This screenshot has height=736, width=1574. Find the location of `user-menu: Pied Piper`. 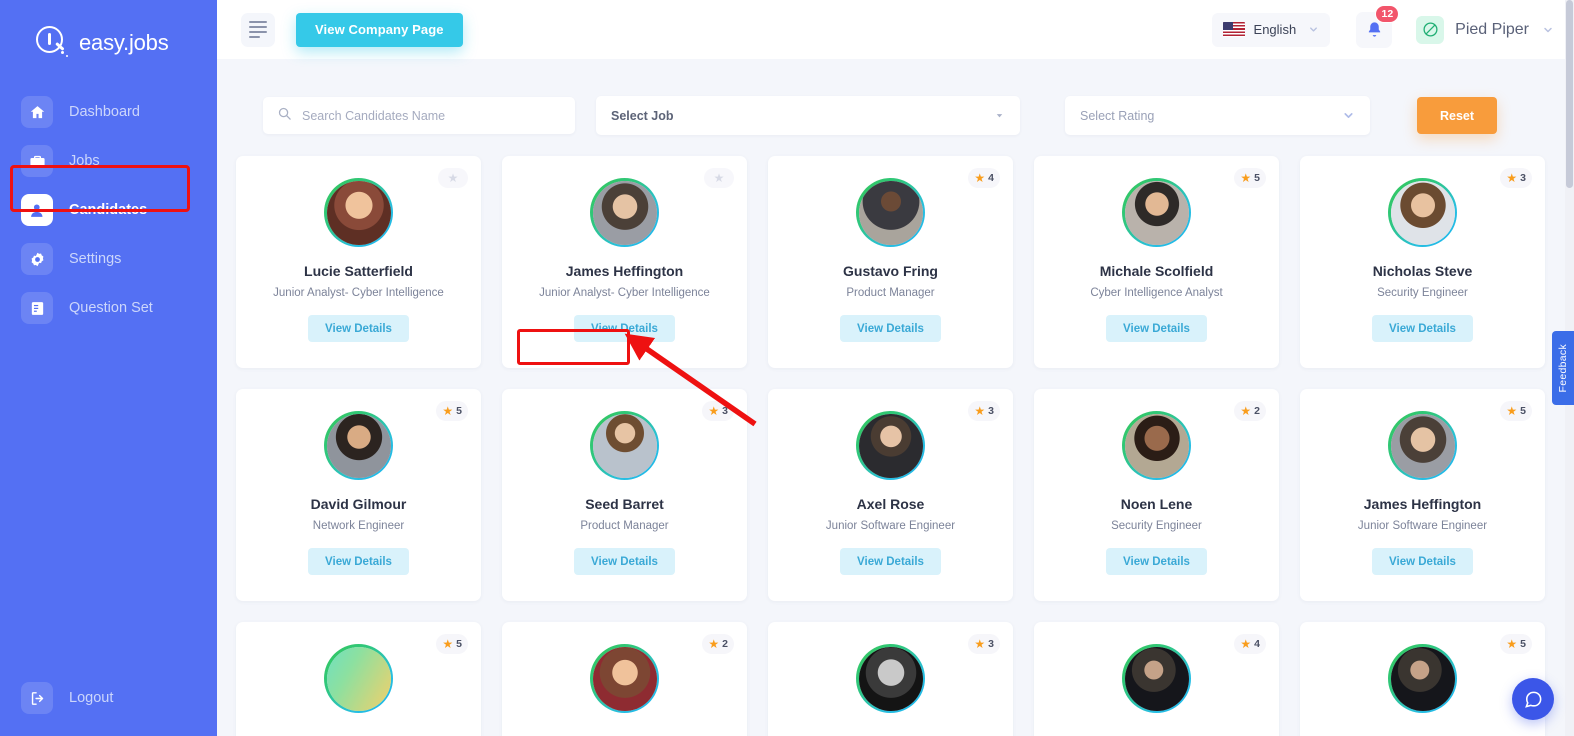

user-menu: Pied Piper is located at coordinates (1486, 29).